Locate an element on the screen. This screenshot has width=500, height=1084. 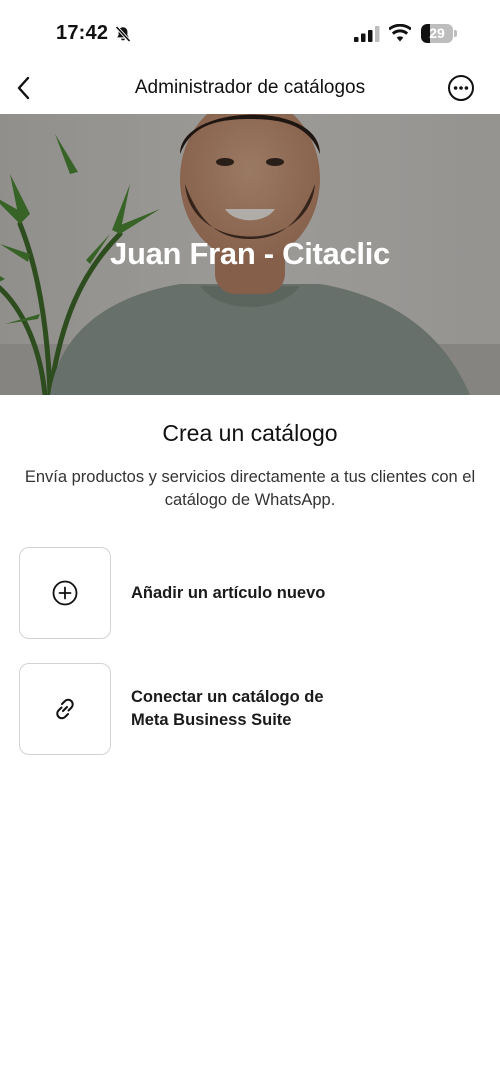
plus-circle-icon is located at coordinates (65, 593).